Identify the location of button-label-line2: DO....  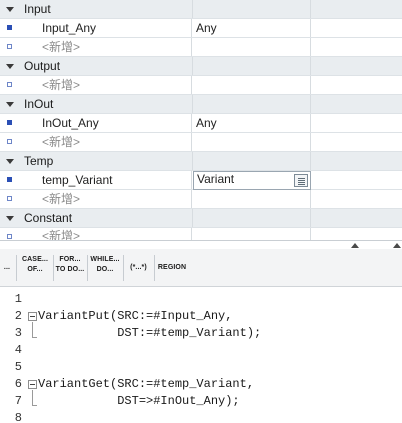
(105, 269).